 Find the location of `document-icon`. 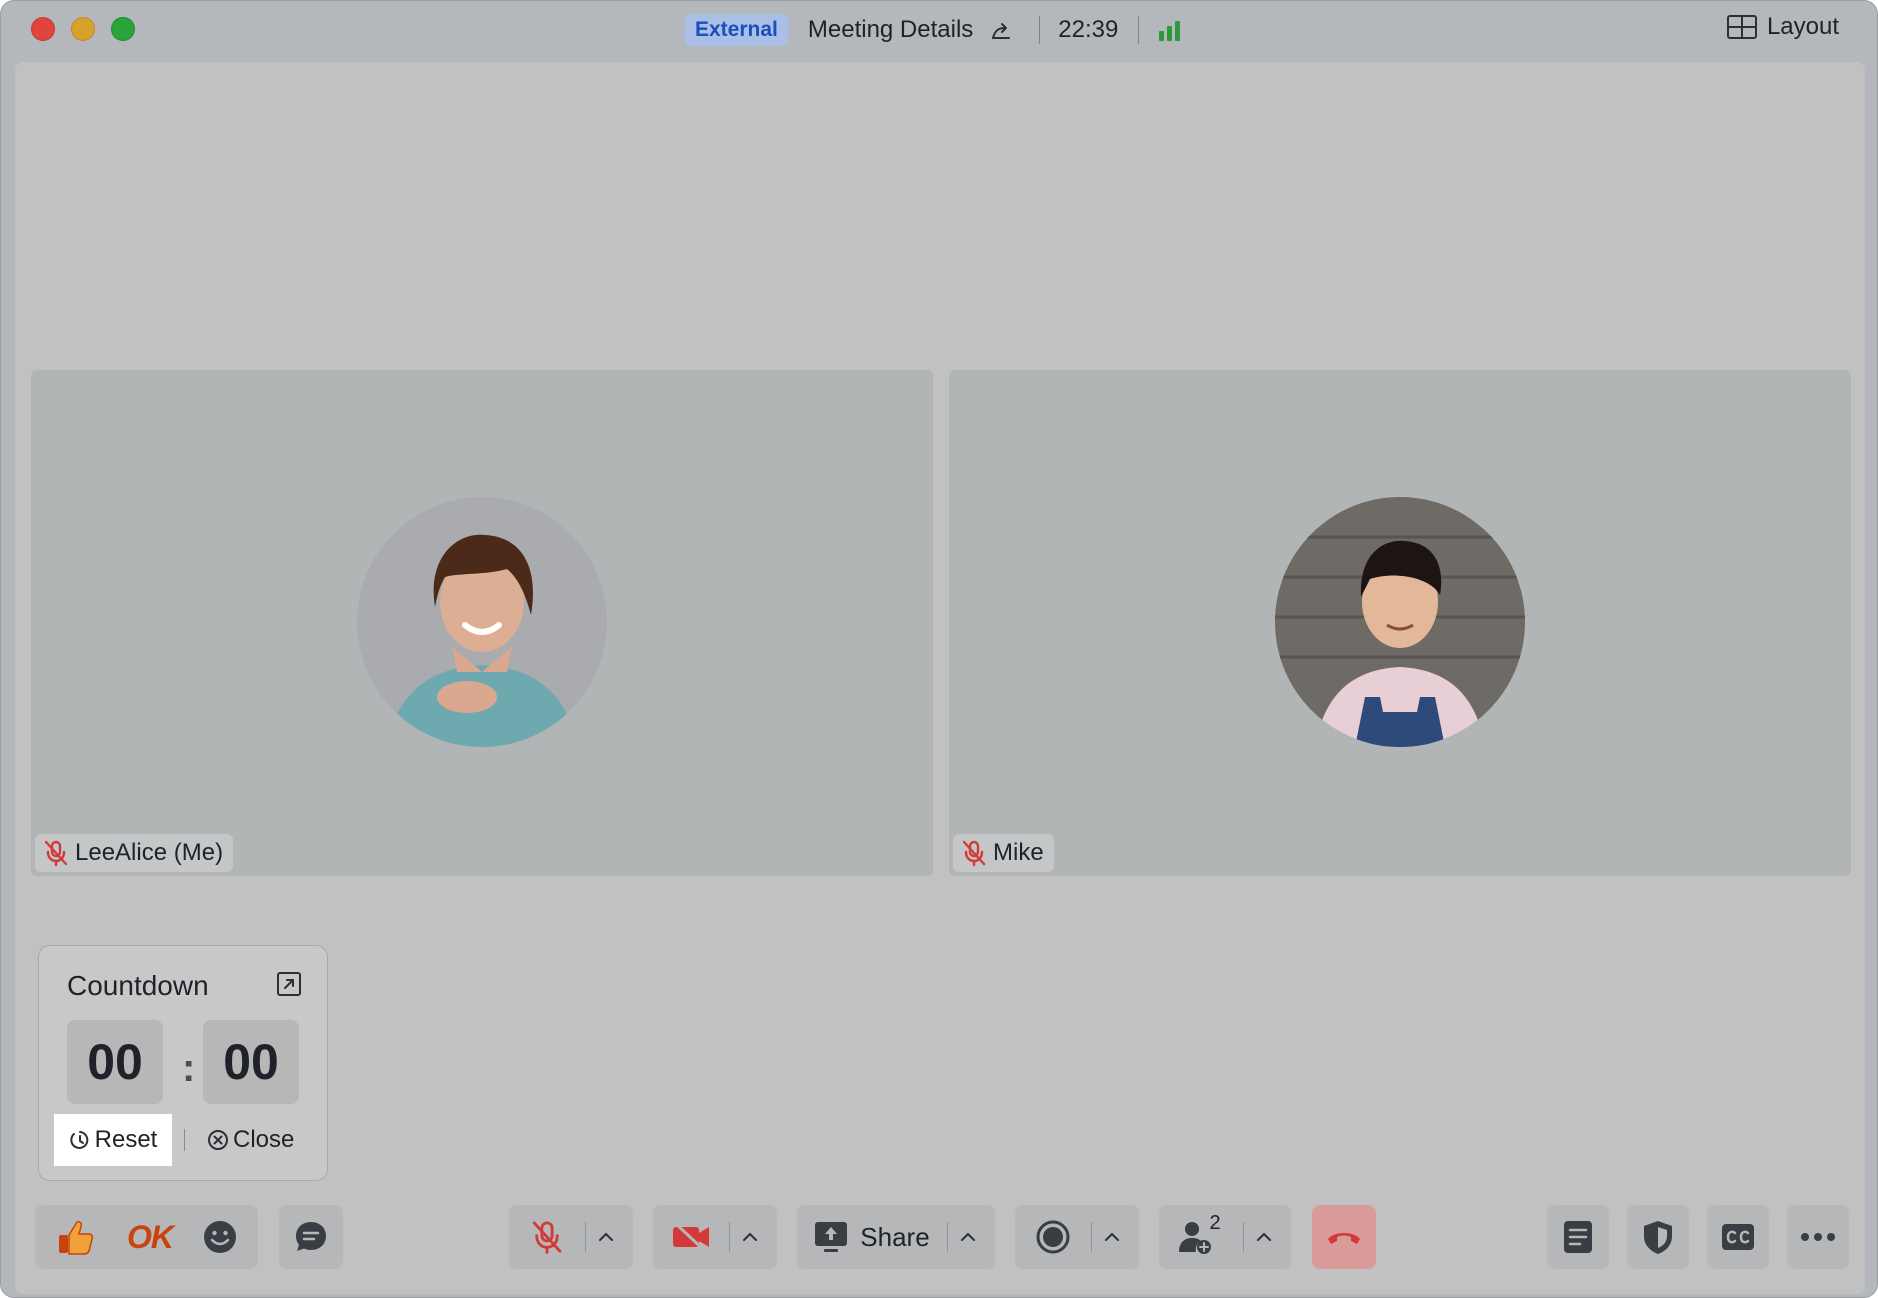

document-icon is located at coordinates (1578, 1237).